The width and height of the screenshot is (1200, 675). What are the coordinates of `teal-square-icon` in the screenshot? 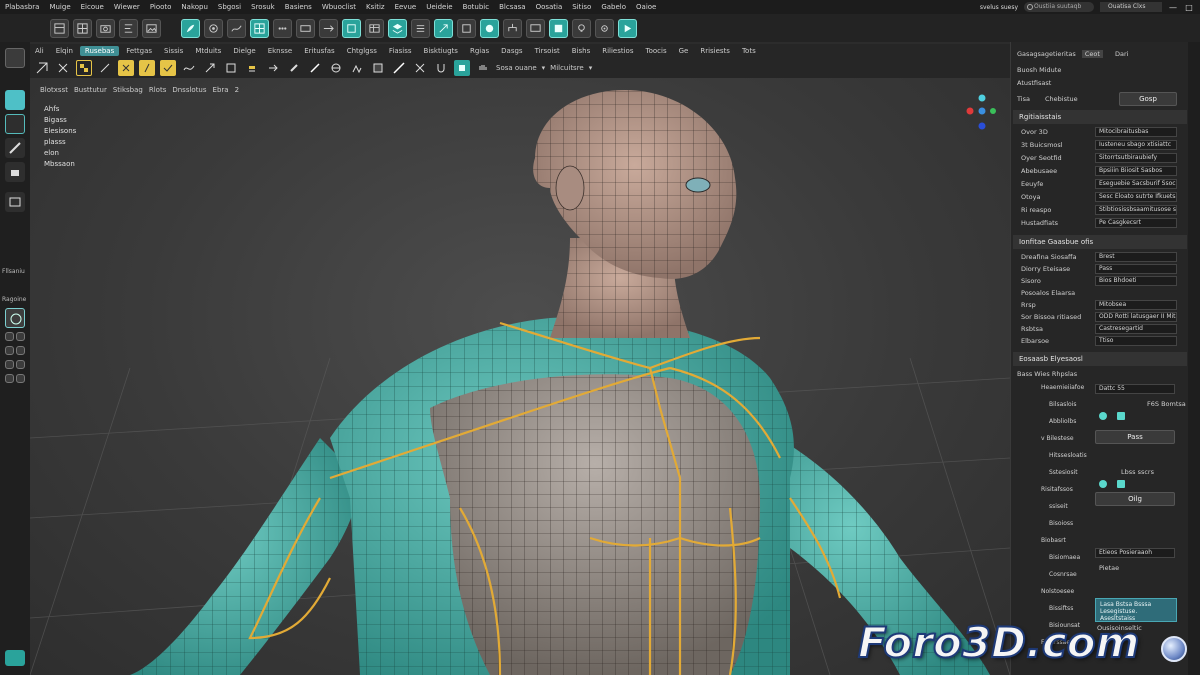 It's located at (1121, 416).